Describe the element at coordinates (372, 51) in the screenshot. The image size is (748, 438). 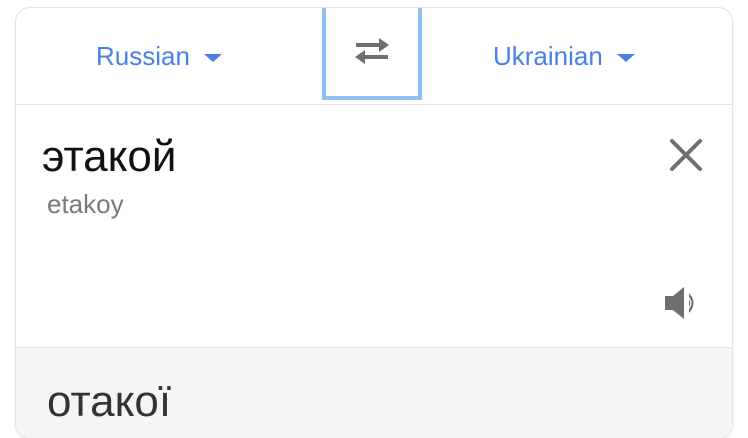
I see `swap-arrows-icon` at that location.